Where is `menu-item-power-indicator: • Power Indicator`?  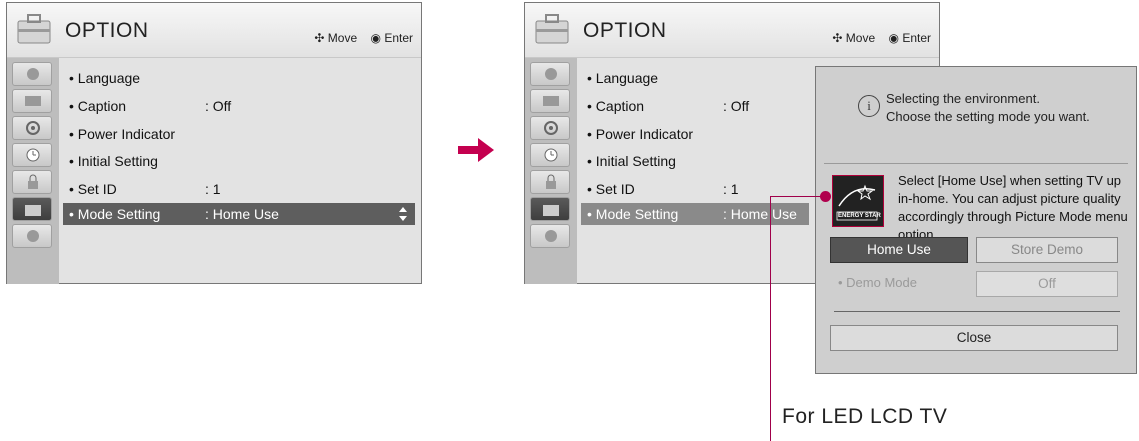
menu-item-power-indicator: • Power Indicator is located at coordinates (239, 134).